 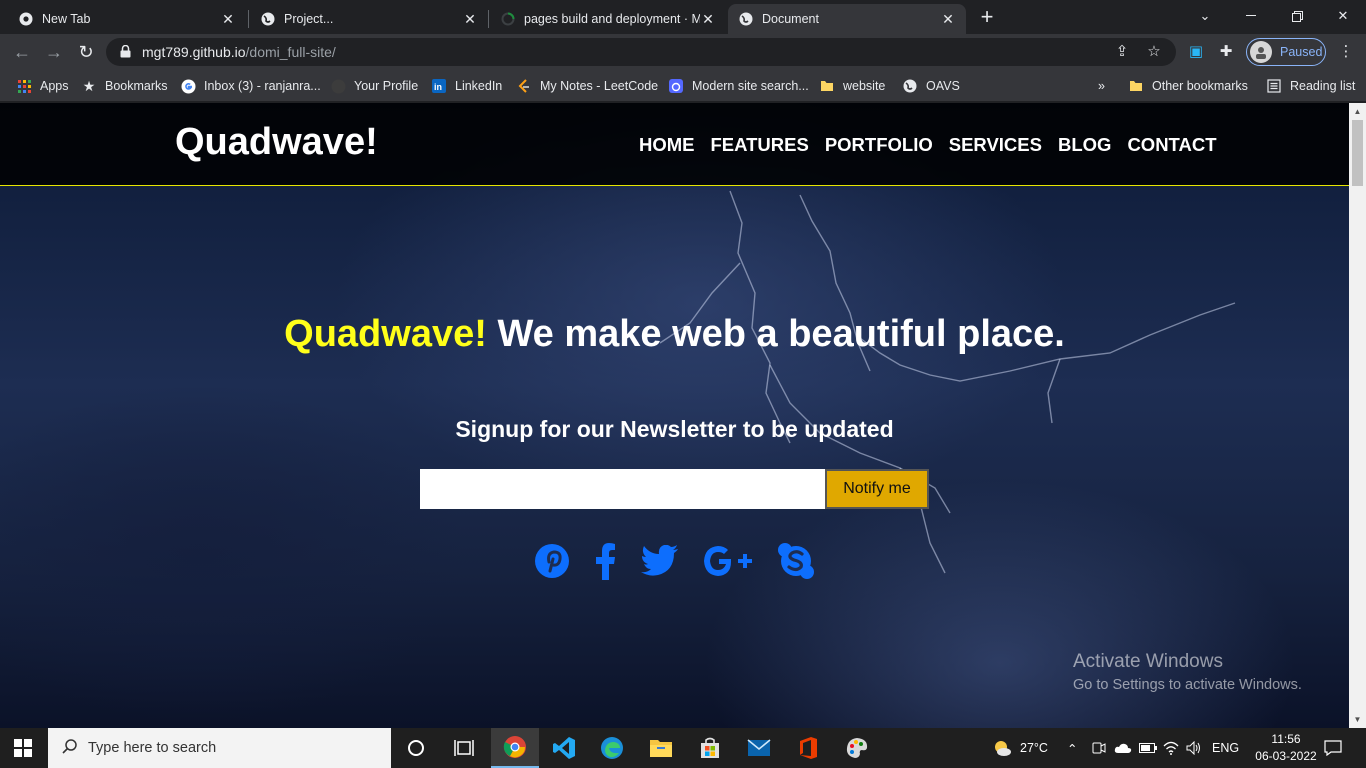 I want to click on taskbar-clock: 11:56 06-03-2022, so click(x=1286, y=748).